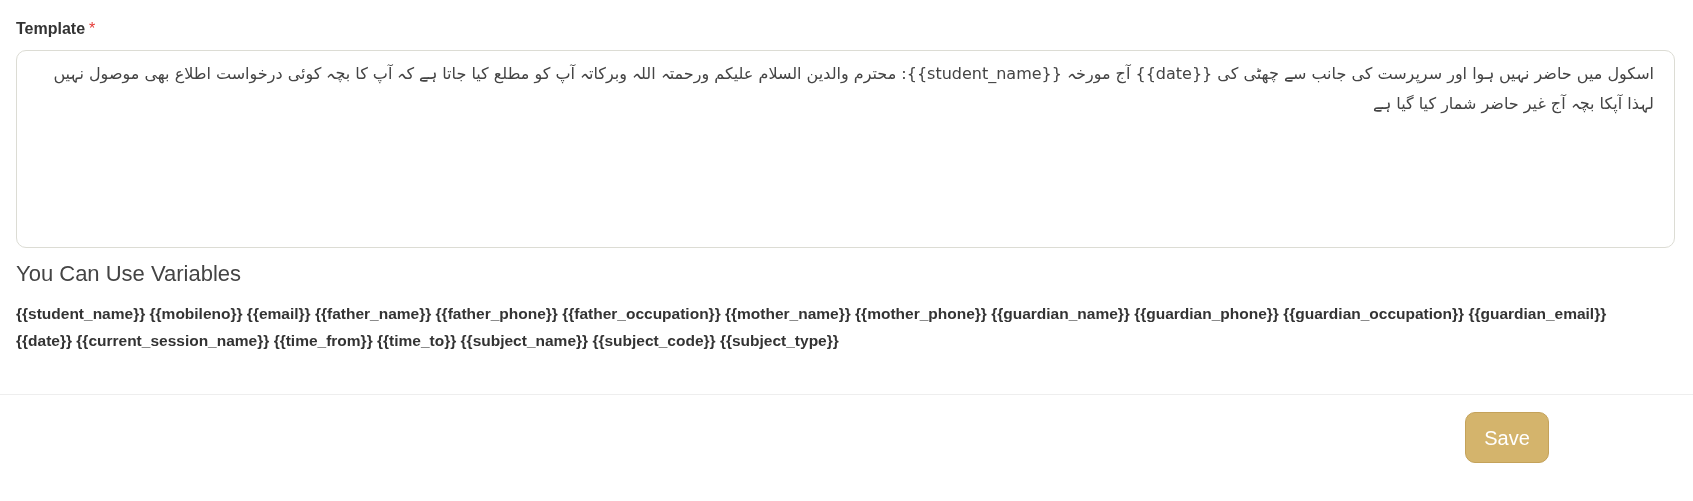 Image resolution: width=1693 pixels, height=501 pixels. Describe the element at coordinates (921, 313) in the screenshot. I see `variable-tag: {{mother_phone}}` at that location.